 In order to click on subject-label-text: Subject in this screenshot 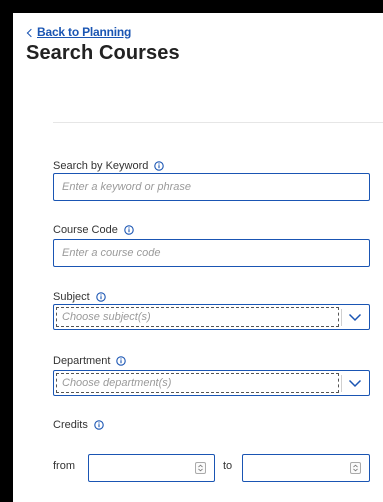, I will do `click(71, 297)`.